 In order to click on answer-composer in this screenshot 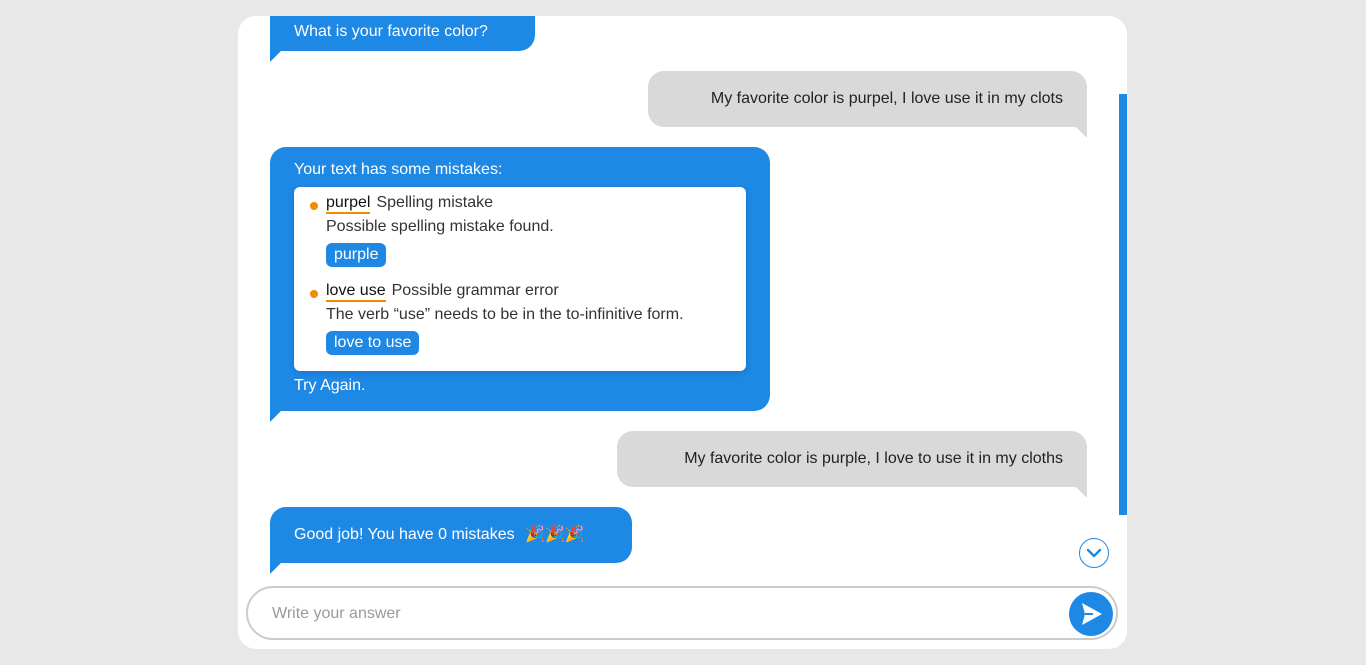, I will do `click(682, 613)`.